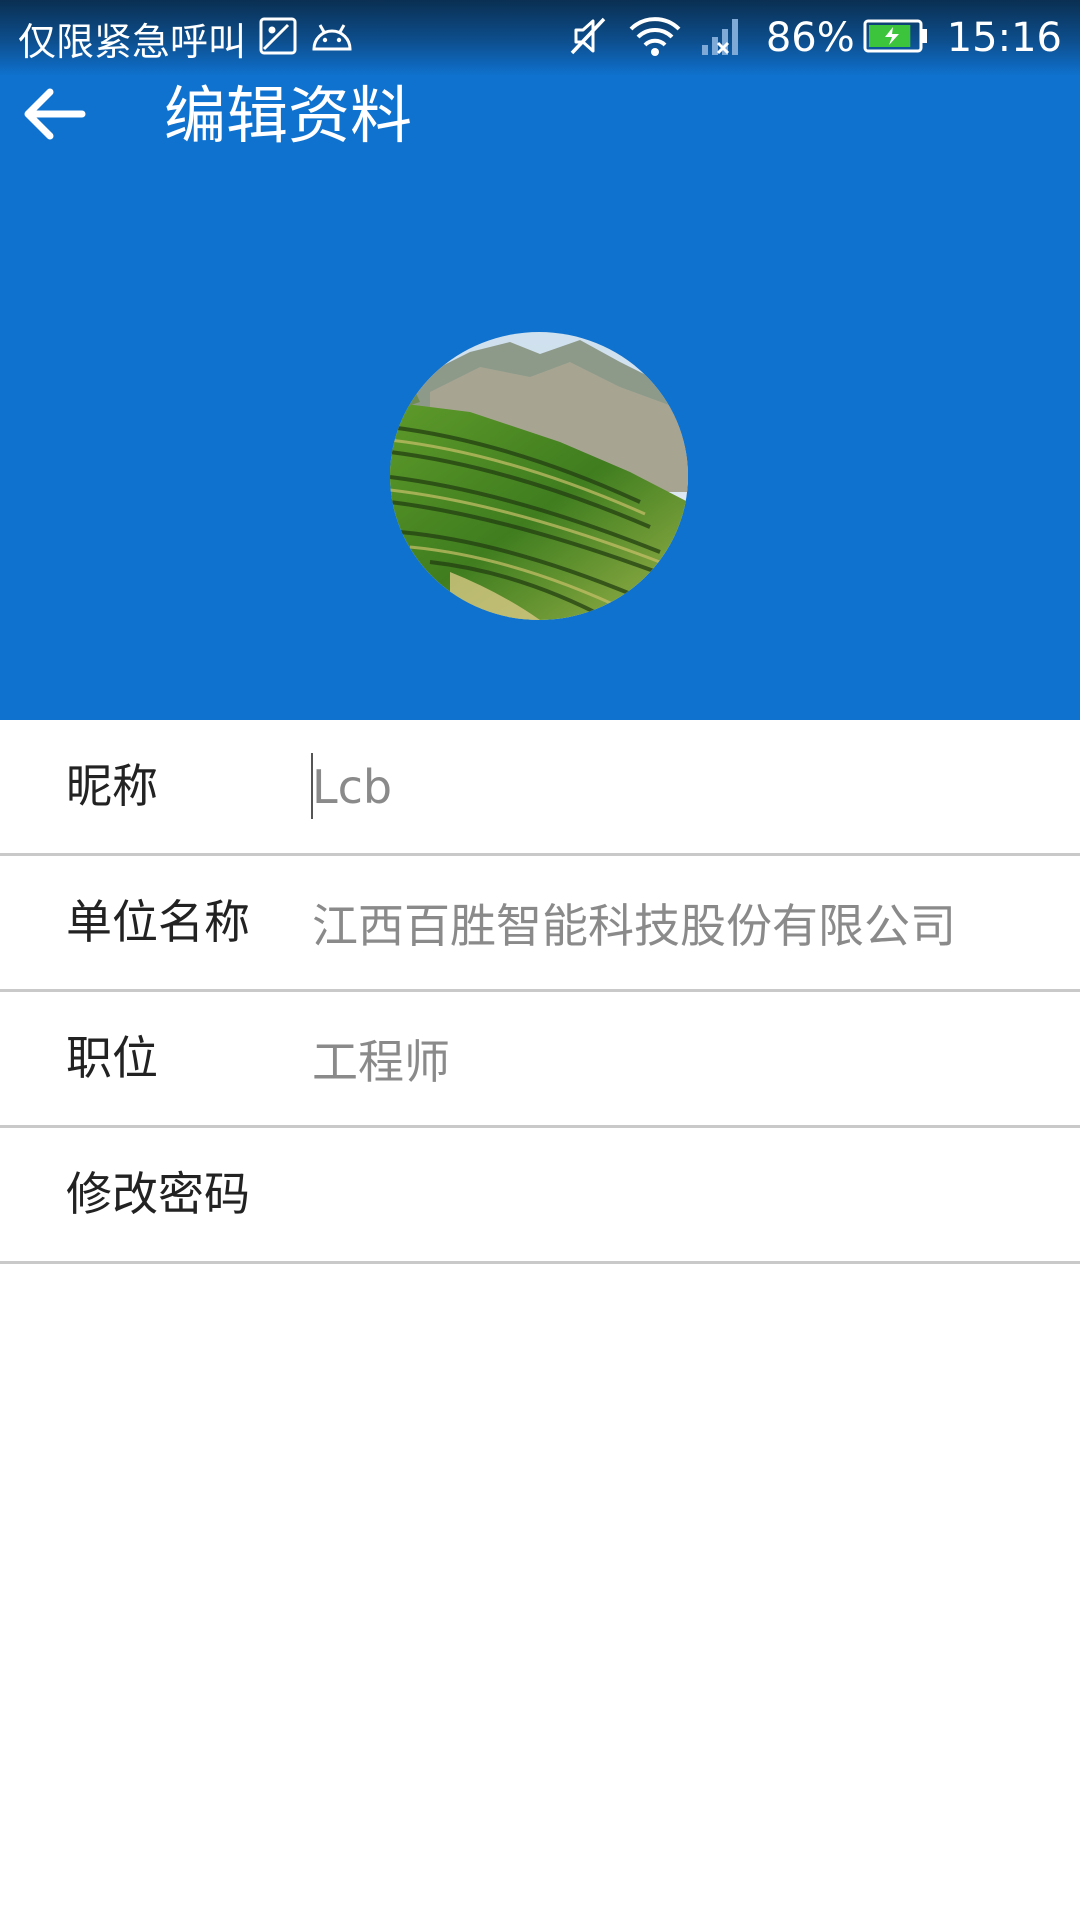 This screenshot has width=1080, height=1920. I want to click on nickname-row: 昵称, so click(540, 788).